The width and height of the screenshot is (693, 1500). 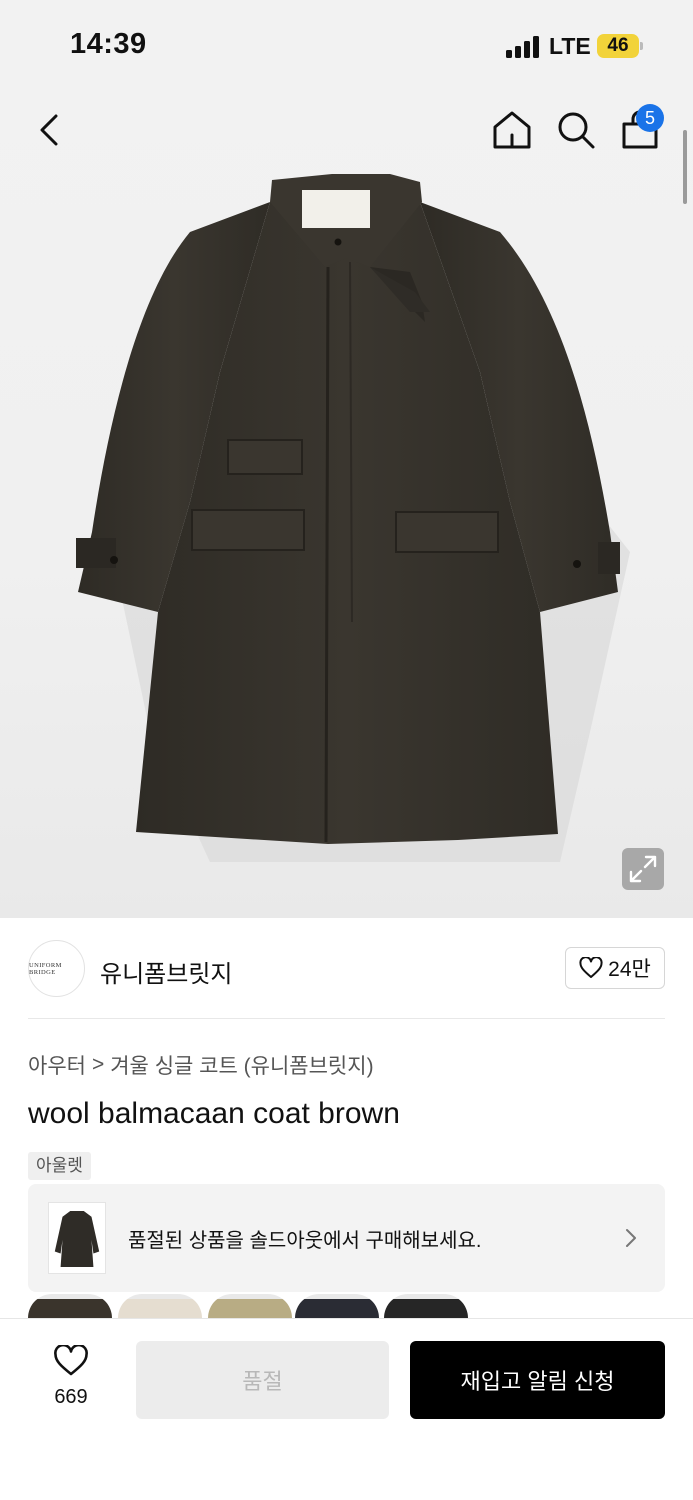 I want to click on brand-like-count: 24만, so click(x=629, y=969).